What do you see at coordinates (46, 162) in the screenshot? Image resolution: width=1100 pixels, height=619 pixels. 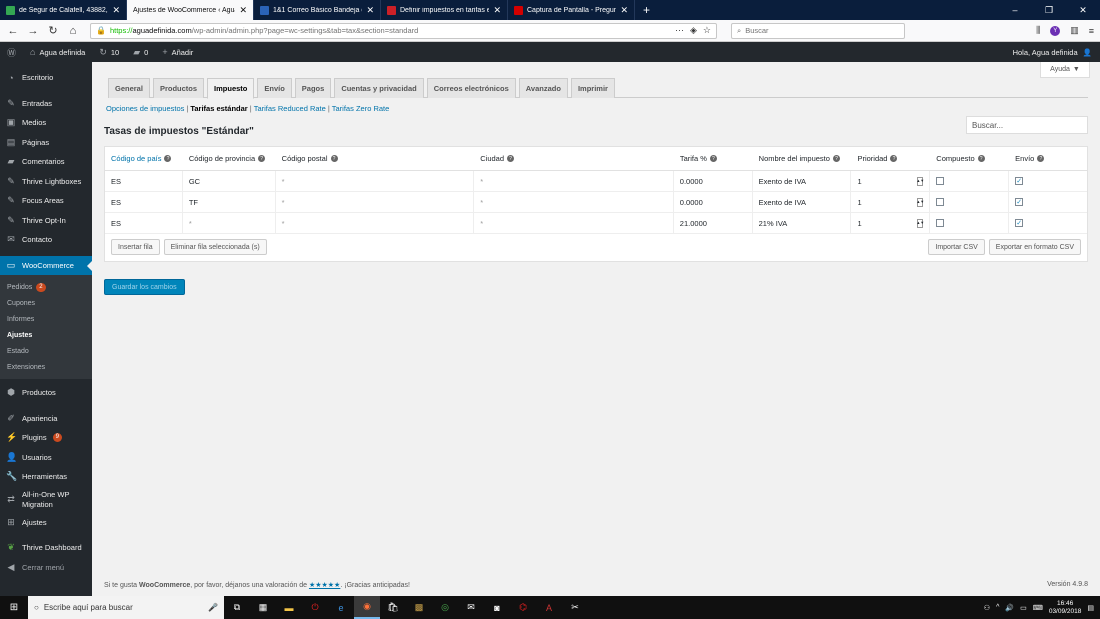 I see `sidebar-item-comentarios: ▰ Comentarios` at bounding box center [46, 162].